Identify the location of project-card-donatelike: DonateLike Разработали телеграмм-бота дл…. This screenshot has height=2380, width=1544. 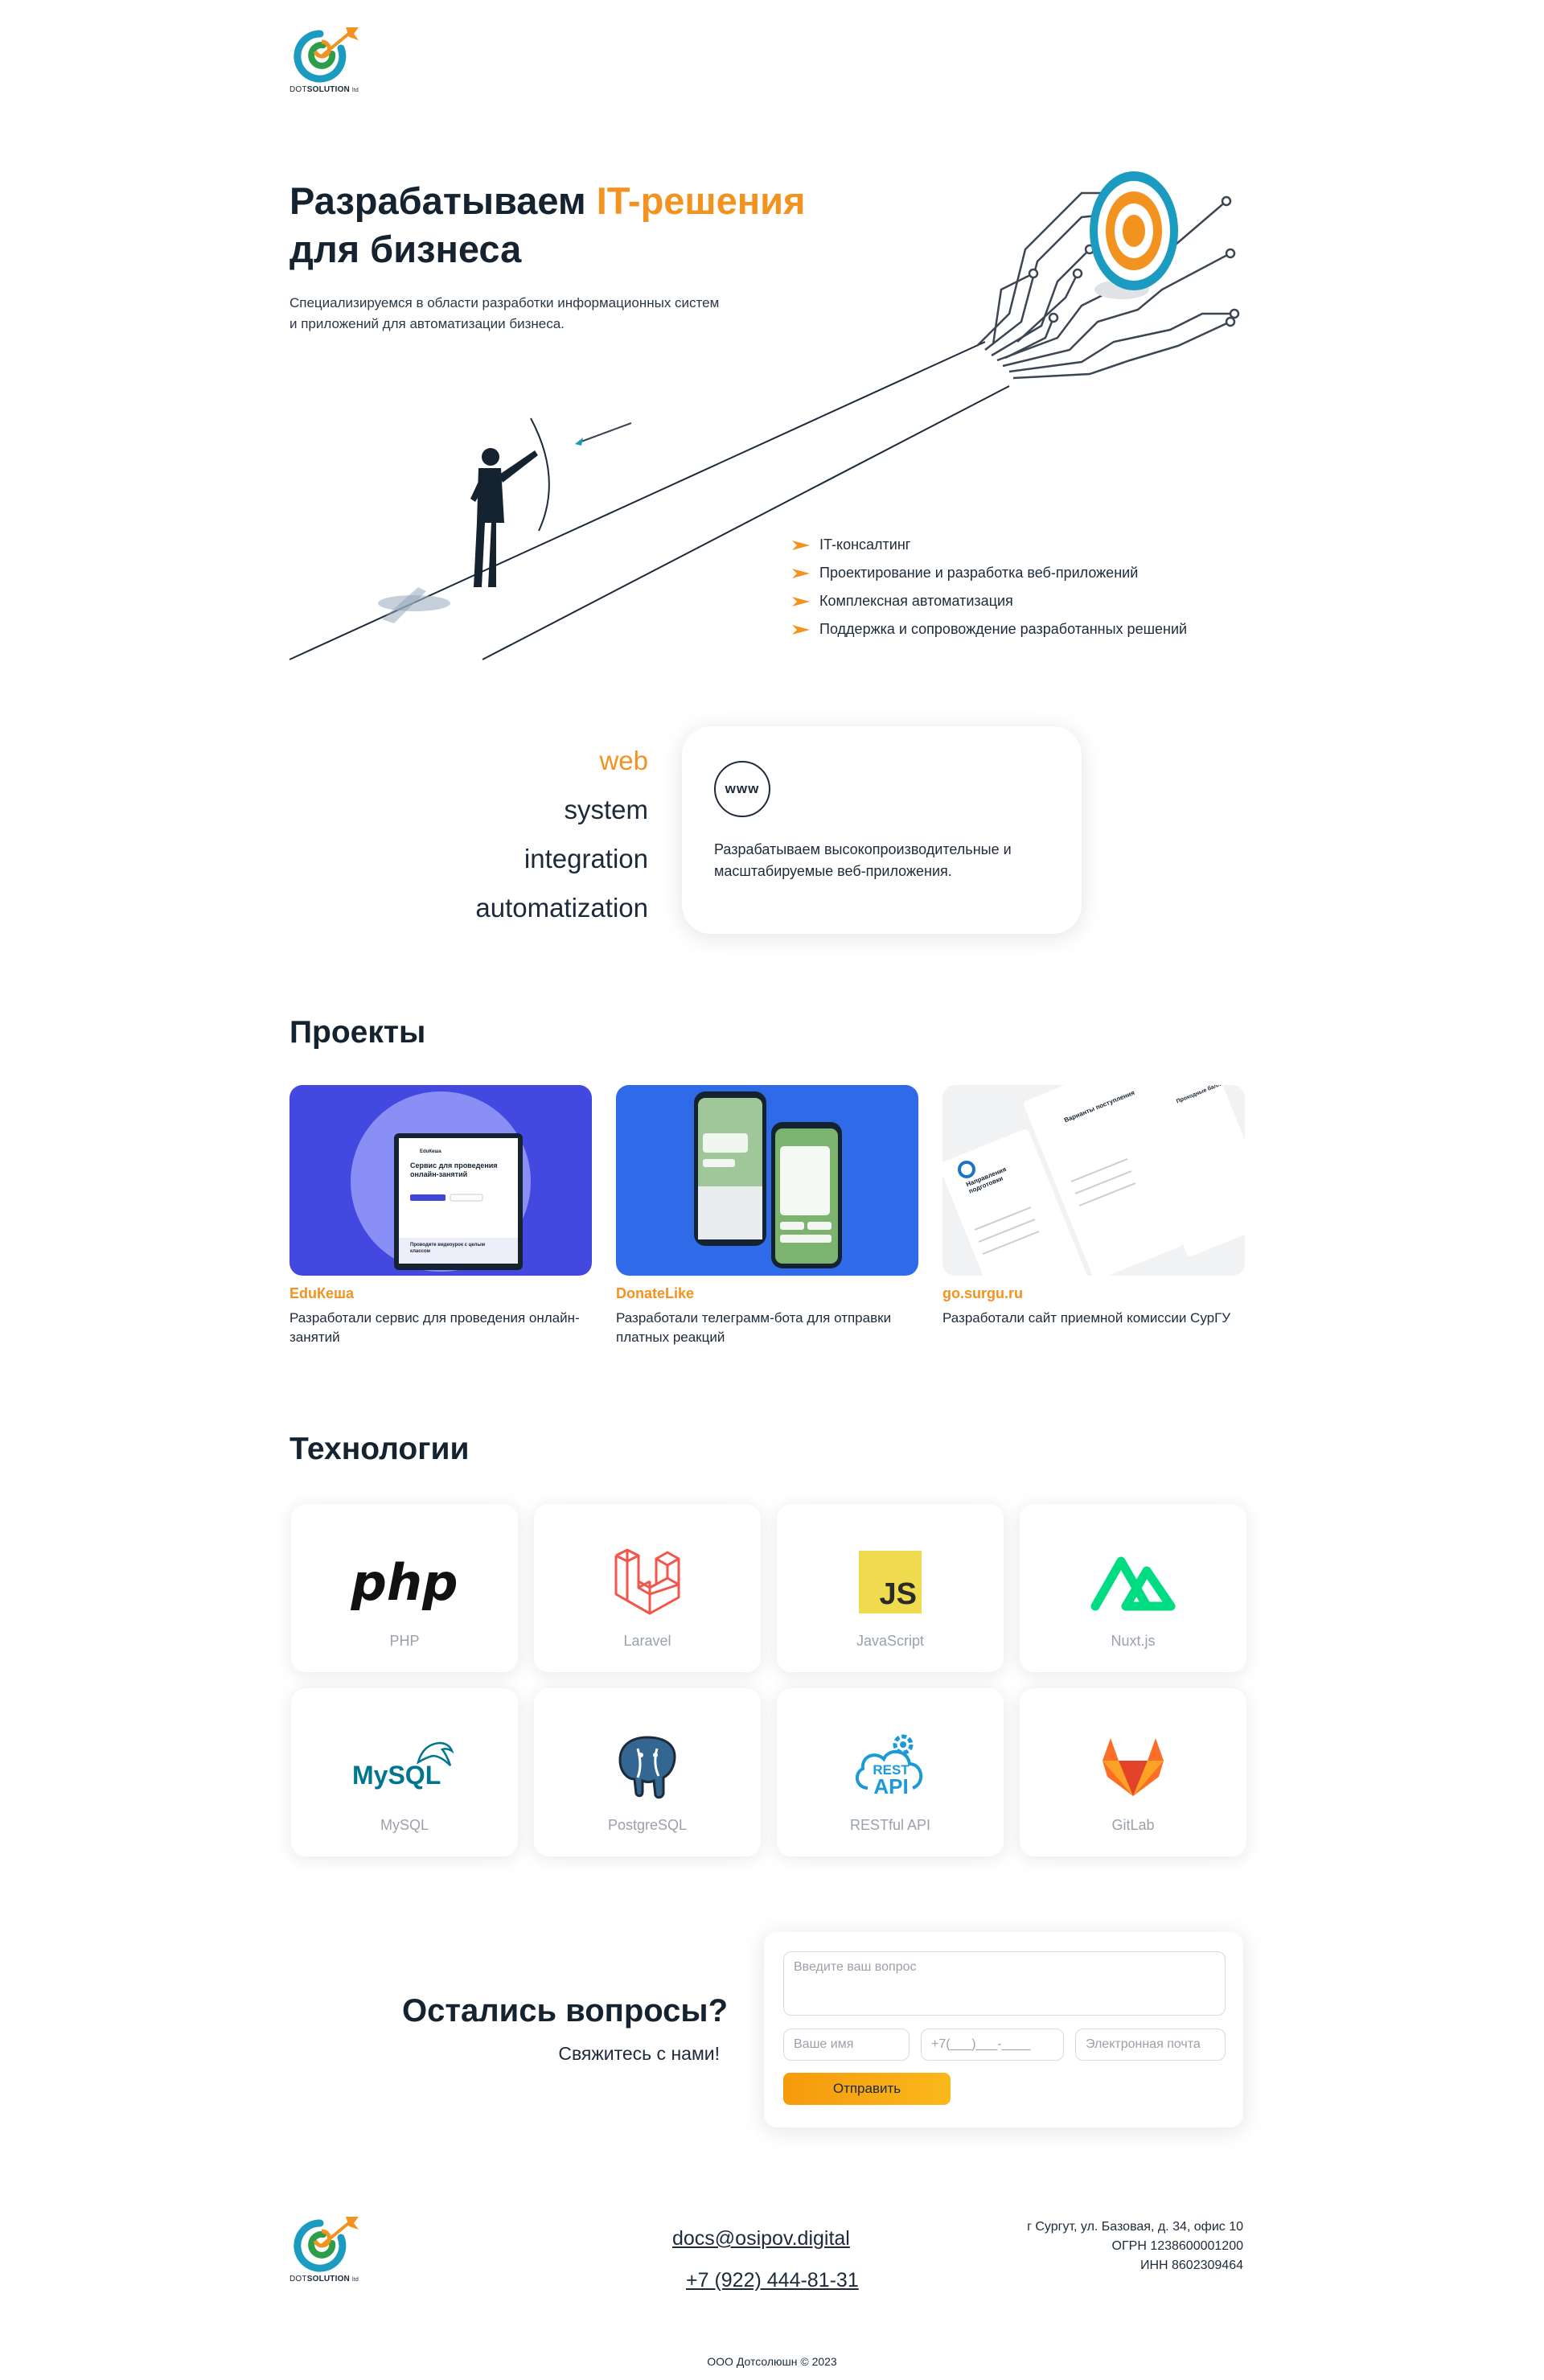
(767, 1216).